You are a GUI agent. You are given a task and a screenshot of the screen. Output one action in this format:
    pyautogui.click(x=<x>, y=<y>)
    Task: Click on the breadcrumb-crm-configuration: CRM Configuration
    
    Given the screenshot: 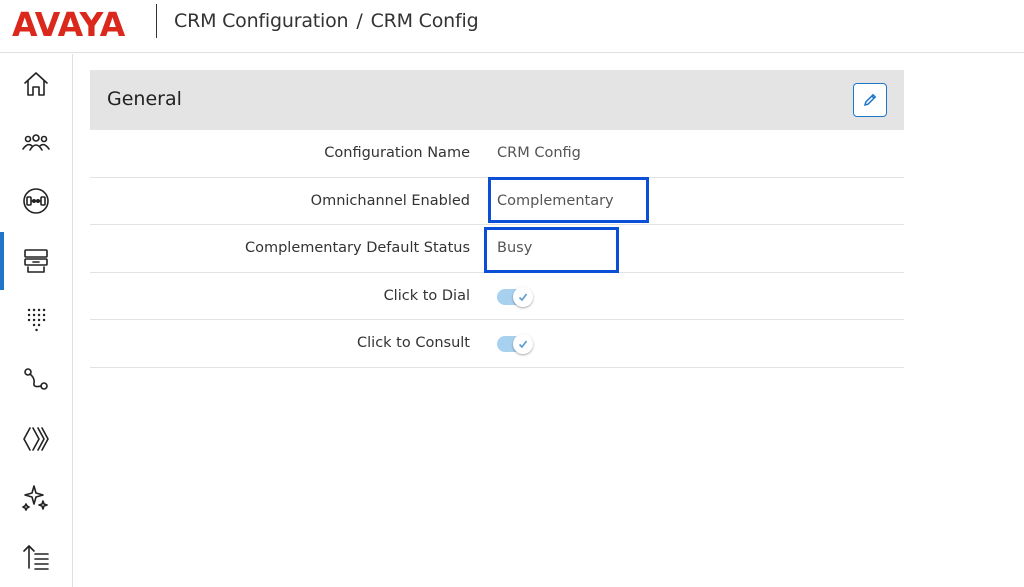 What is the action you would take?
    pyautogui.click(x=261, y=21)
    